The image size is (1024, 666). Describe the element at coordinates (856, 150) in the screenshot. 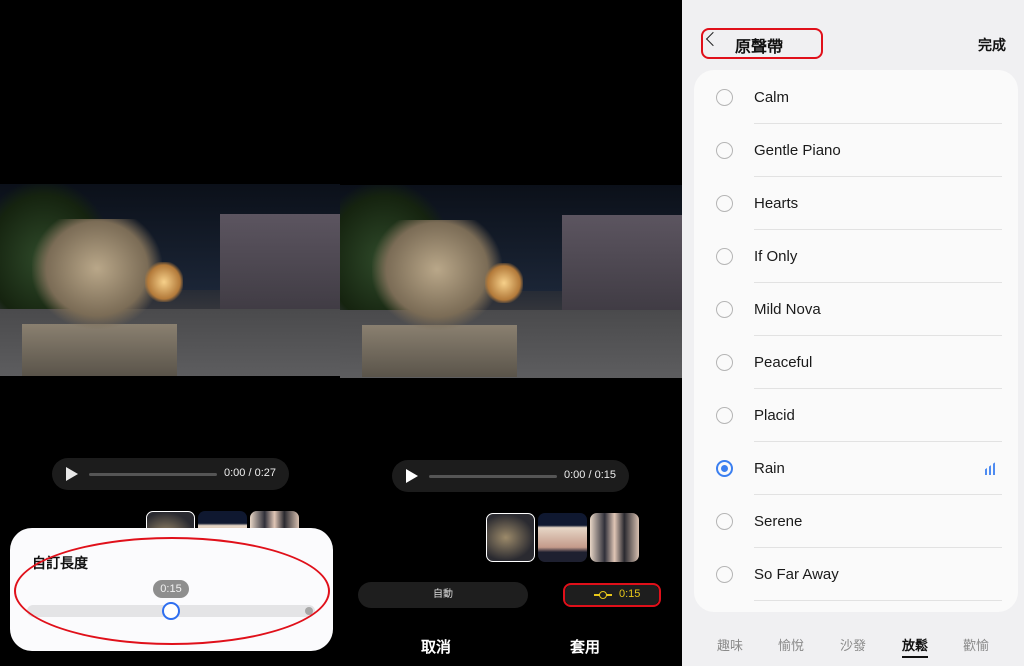

I see `track-item: Gentle Piano` at that location.